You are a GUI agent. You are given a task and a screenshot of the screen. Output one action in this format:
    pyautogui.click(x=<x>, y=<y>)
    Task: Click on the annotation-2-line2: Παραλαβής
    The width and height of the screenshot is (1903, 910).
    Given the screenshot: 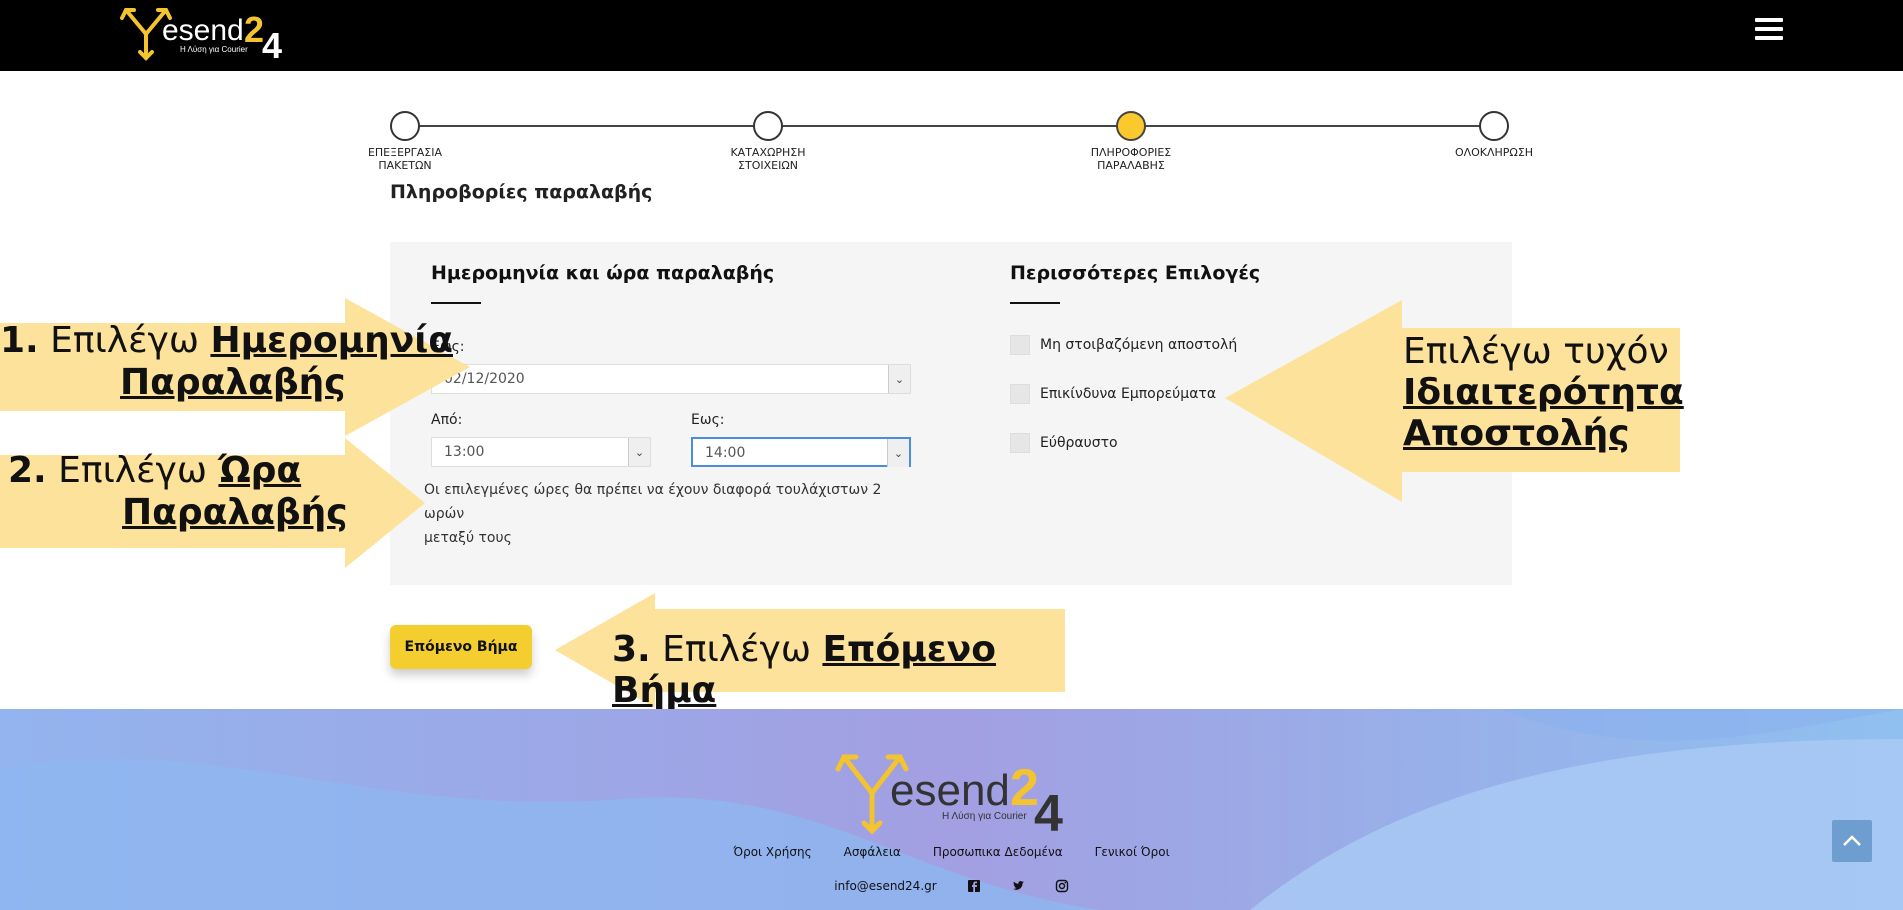 What is the action you would take?
    pyautogui.click(x=235, y=512)
    